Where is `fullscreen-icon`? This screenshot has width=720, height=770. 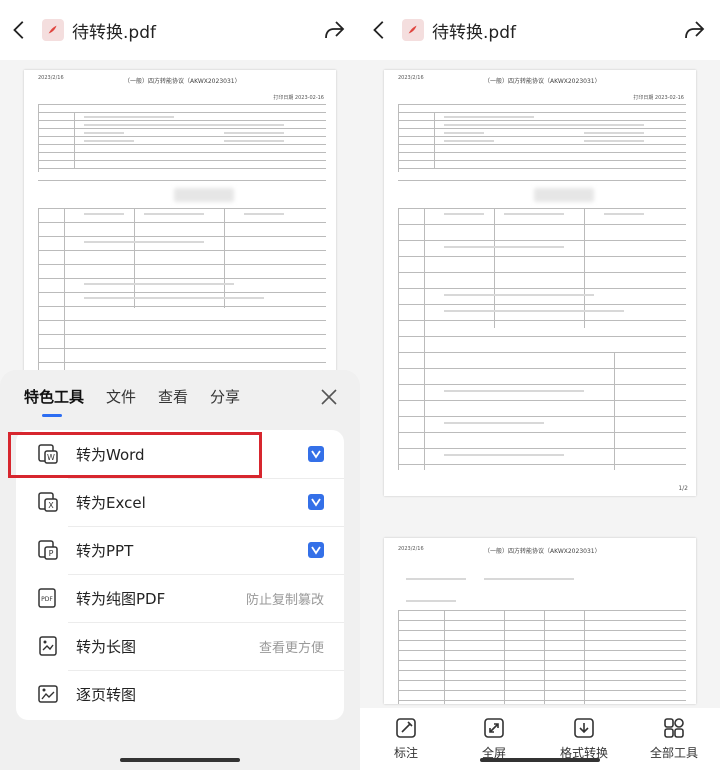
fullscreen-icon is located at coordinates (494, 728).